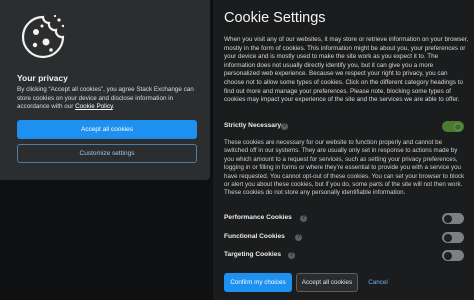  I want to click on category-functional: Functional Cookies ?, so click(344, 238).